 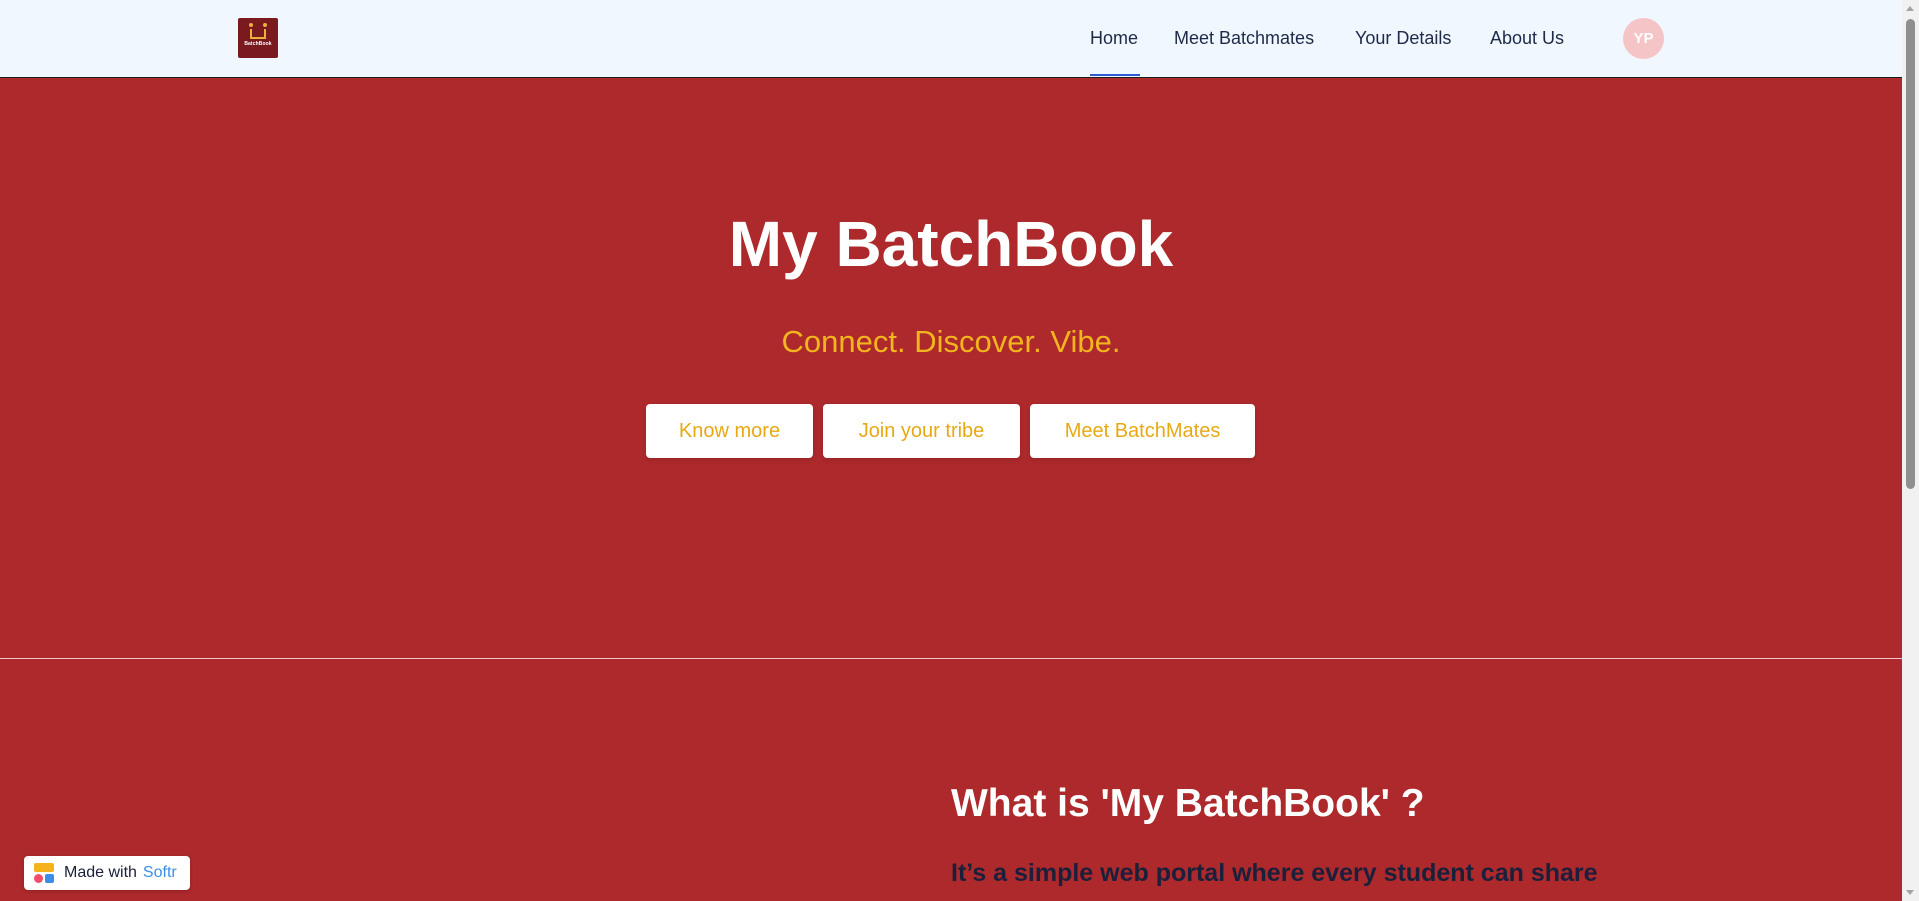 What do you see at coordinates (258, 44) in the screenshot?
I see `logo-text: BatchBook` at bounding box center [258, 44].